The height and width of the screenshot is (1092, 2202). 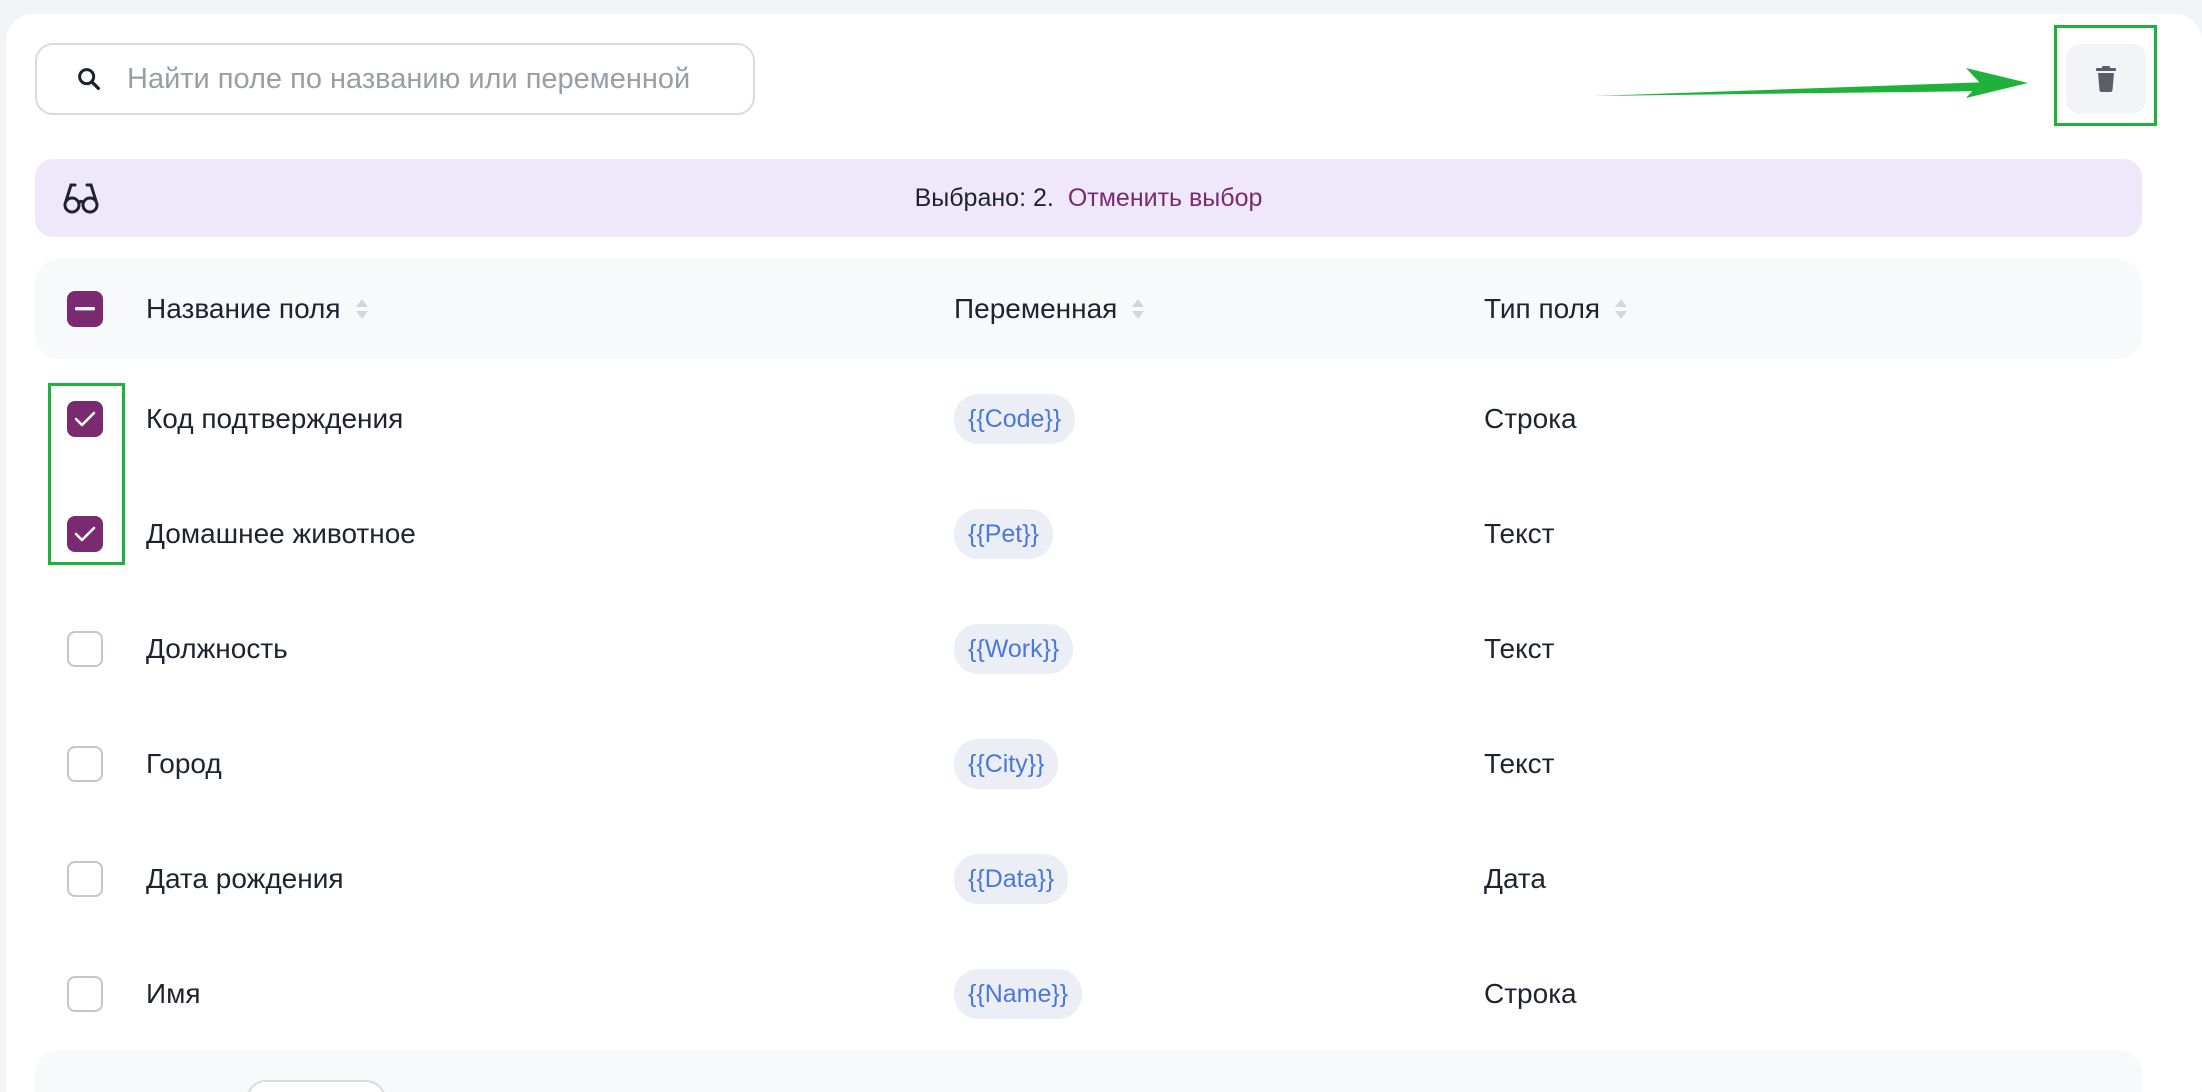 I want to click on variable-cell: {{Pet}}, so click(x=1003, y=533).